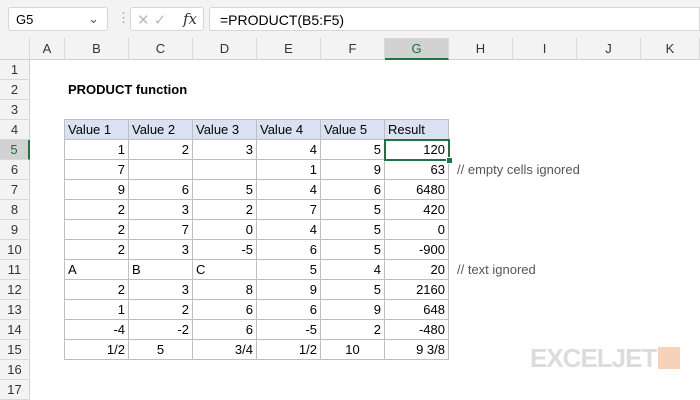 The image size is (700, 400). I want to click on row-header-3: 3, so click(15, 110).